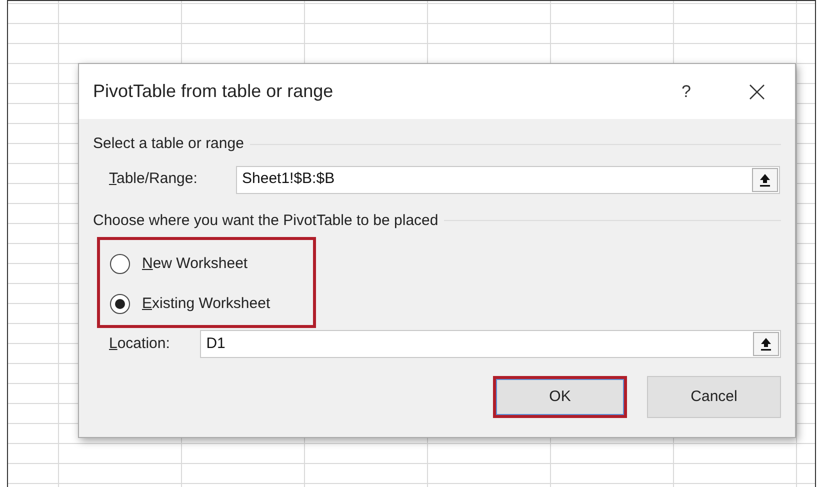  I want to click on range-field: Sheet1!$B:$B, so click(508, 180).